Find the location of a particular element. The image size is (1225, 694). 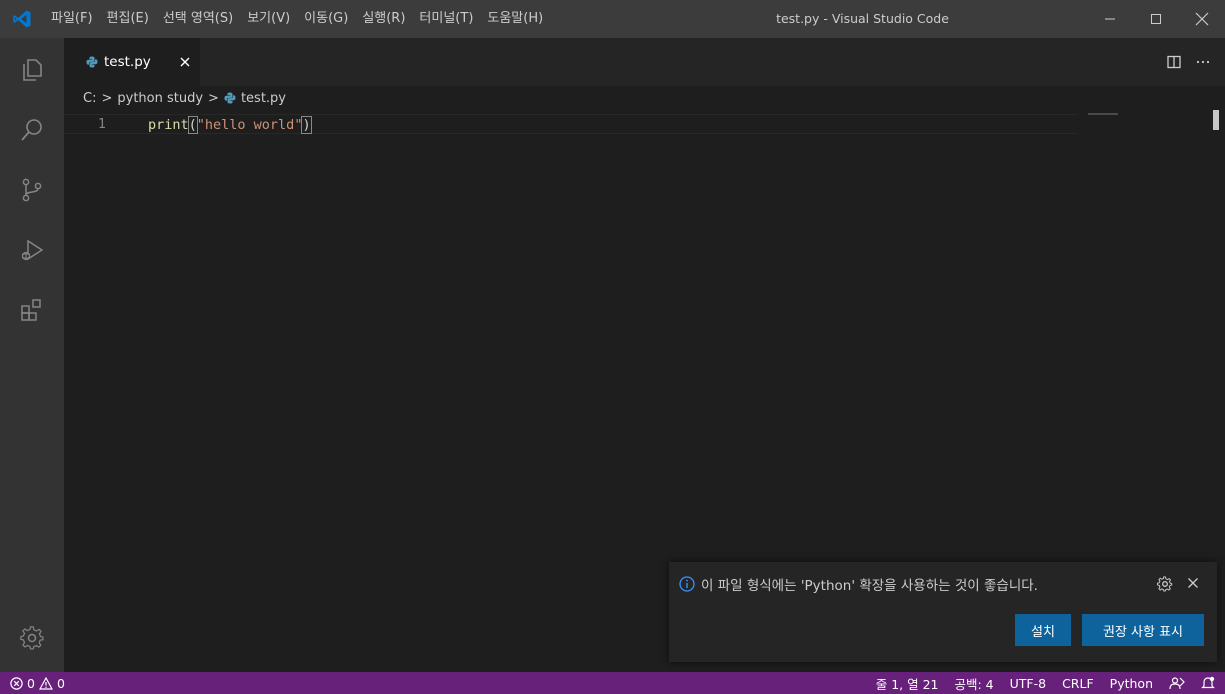

maximize-icon is located at coordinates (1156, 19).